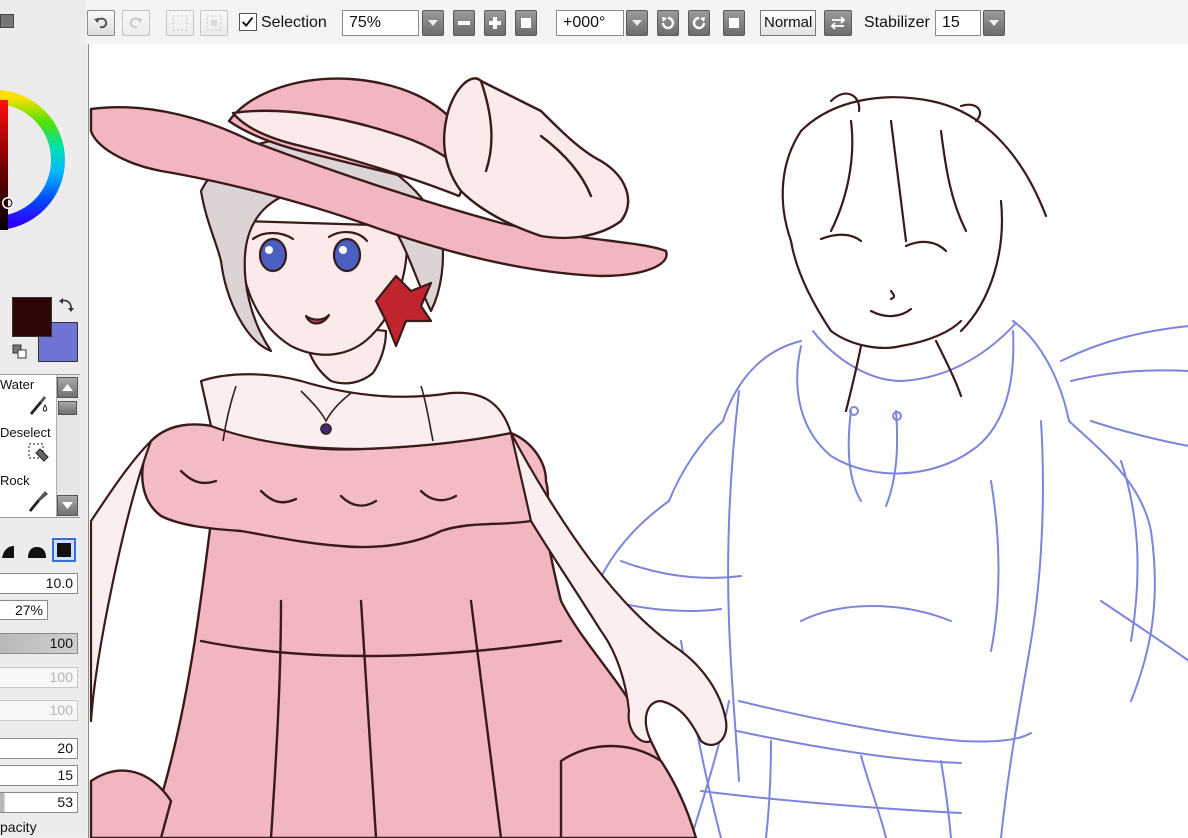 The image size is (1188, 838). Describe the element at coordinates (15, 480) in the screenshot. I see `tool-name-rock: Rock` at that location.